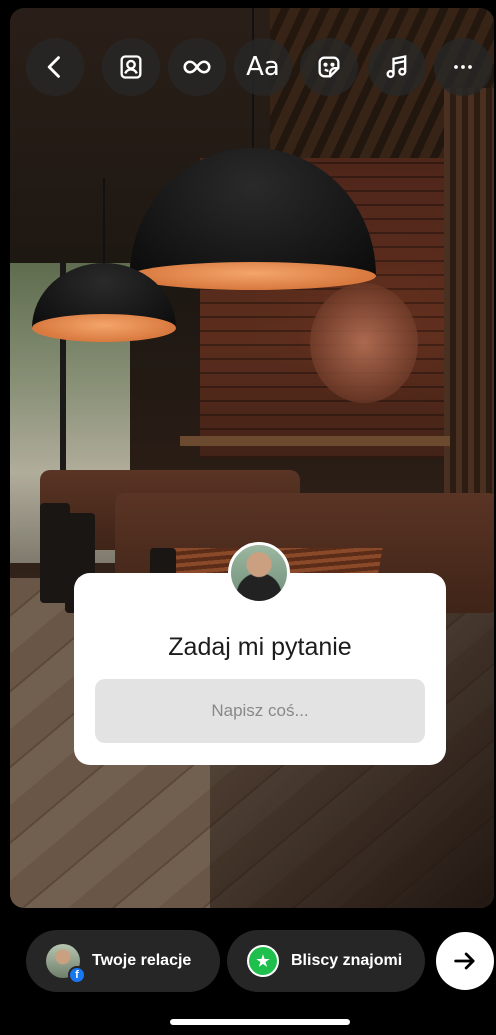 The image size is (496, 1035). I want to click on question-sticker-title: Zadaj mi pytanie, so click(260, 647).